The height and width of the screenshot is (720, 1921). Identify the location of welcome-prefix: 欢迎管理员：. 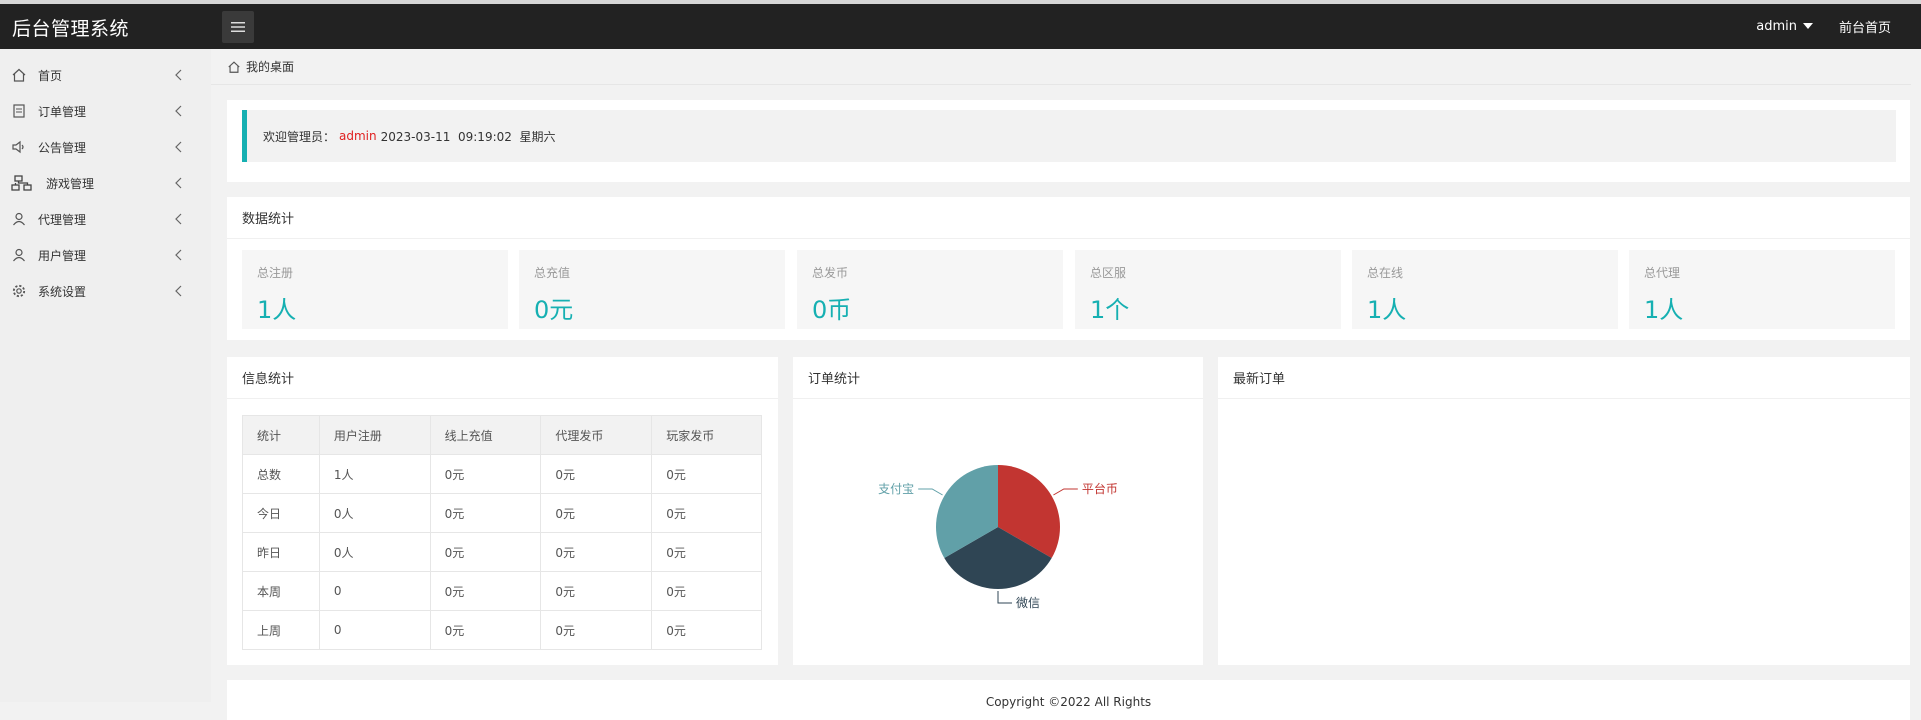
(299, 136).